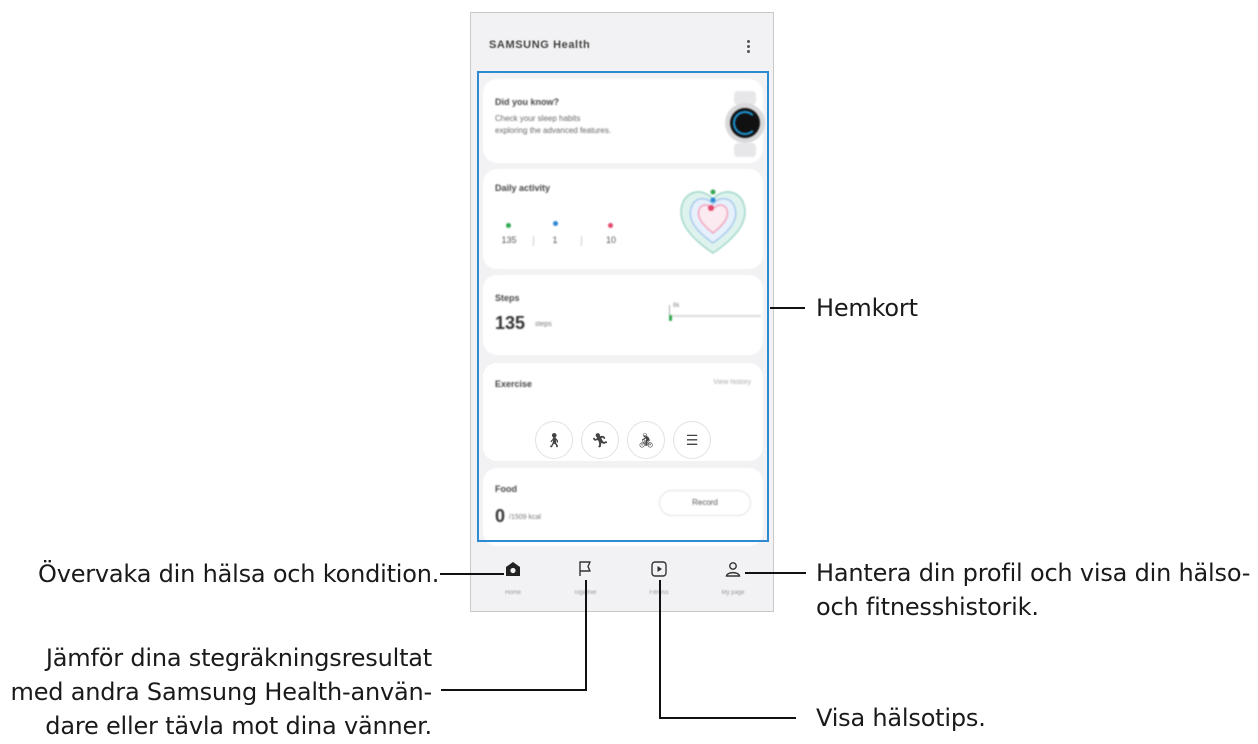  Describe the element at coordinates (927, 607) in the screenshot. I see `callout-my-page-line2: och fitnesshistorik.` at that location.